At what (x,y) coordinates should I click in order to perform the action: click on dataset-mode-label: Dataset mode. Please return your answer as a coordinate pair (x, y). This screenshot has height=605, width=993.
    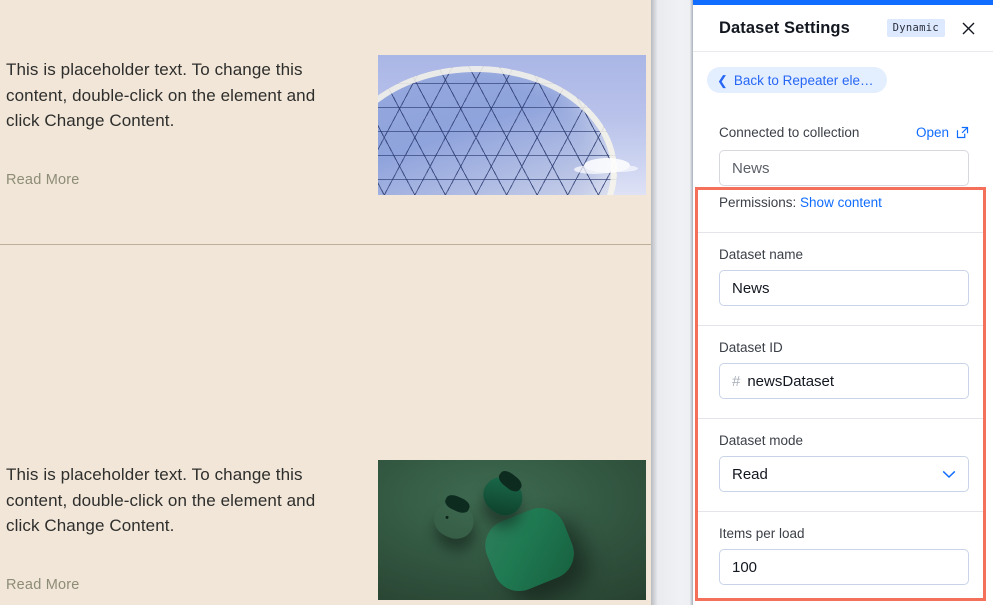
    Looking at the image, I should click on (761, 440).